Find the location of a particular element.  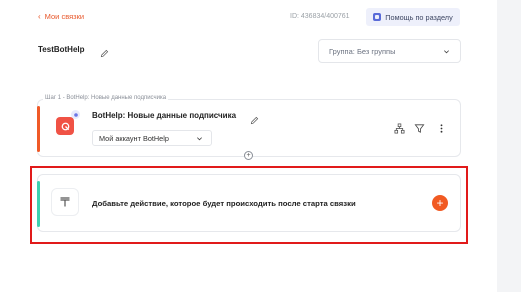

help-button-label: Помощь по разделу is located at coordinates (419, 17).